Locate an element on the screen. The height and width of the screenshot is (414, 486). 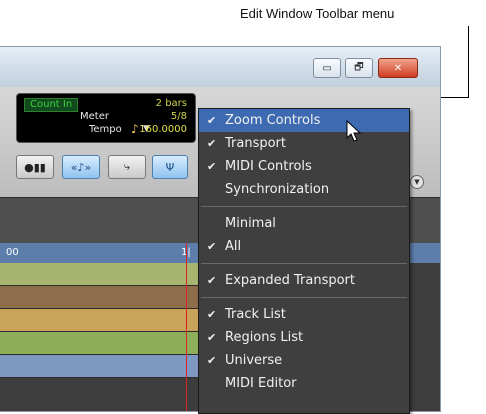
menu-item-label: MIDI Controls is located at coordinates (268, 166).